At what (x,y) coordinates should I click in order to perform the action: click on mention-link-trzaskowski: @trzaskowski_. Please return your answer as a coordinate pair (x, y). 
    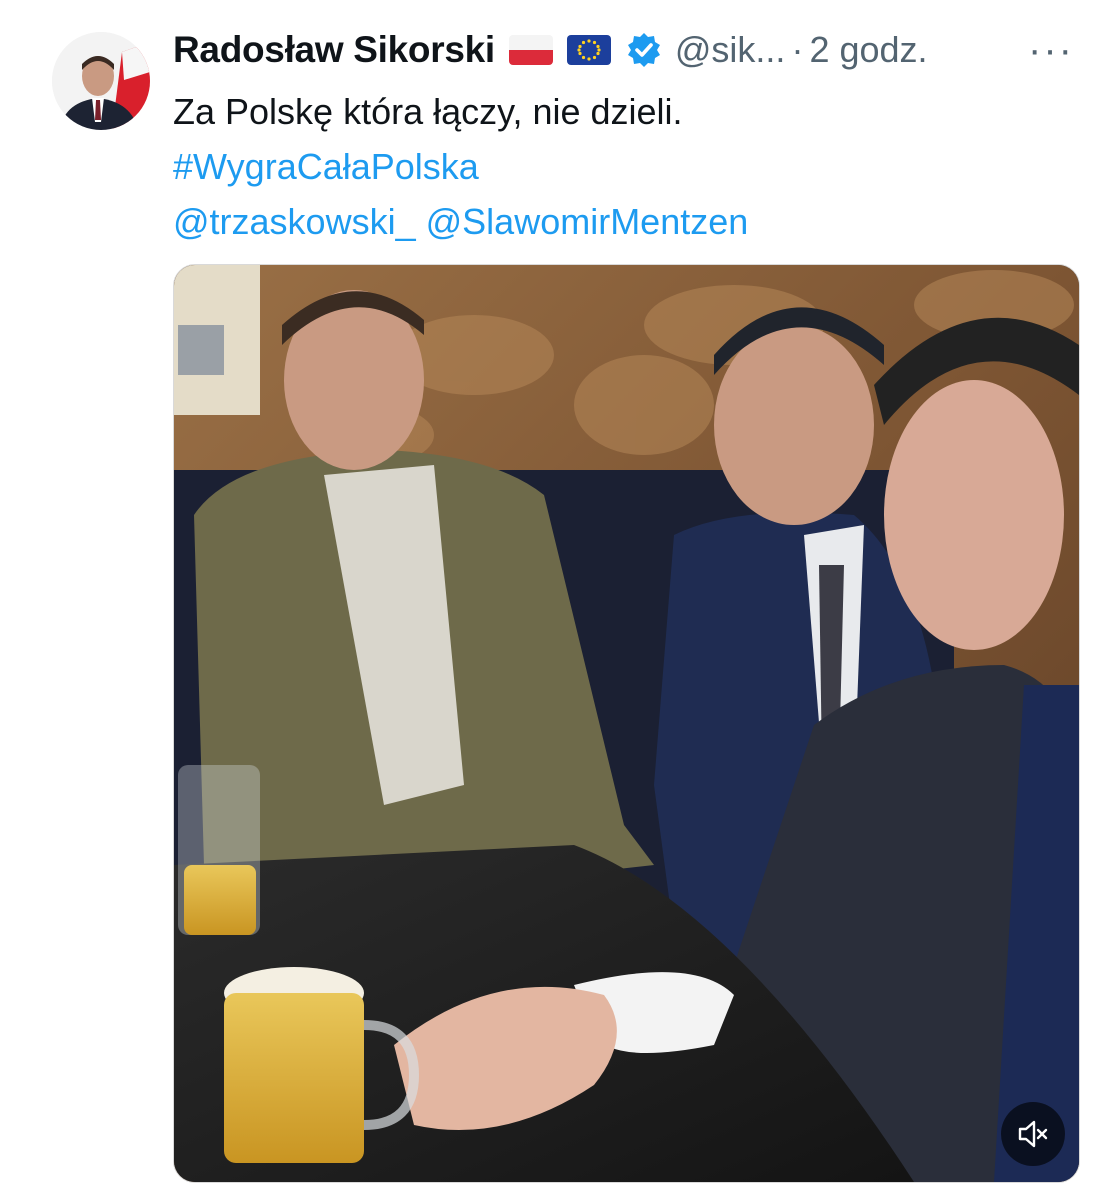
    Looking at the image, I should click on (294, 221).